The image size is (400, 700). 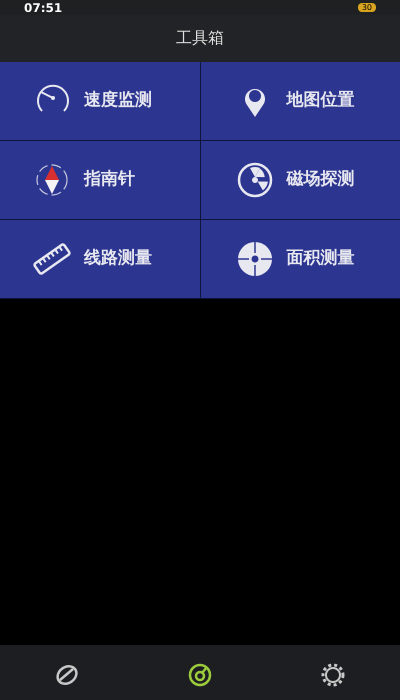 I want to click on tool-tile: 面积测量, so click(x=300, y=259).